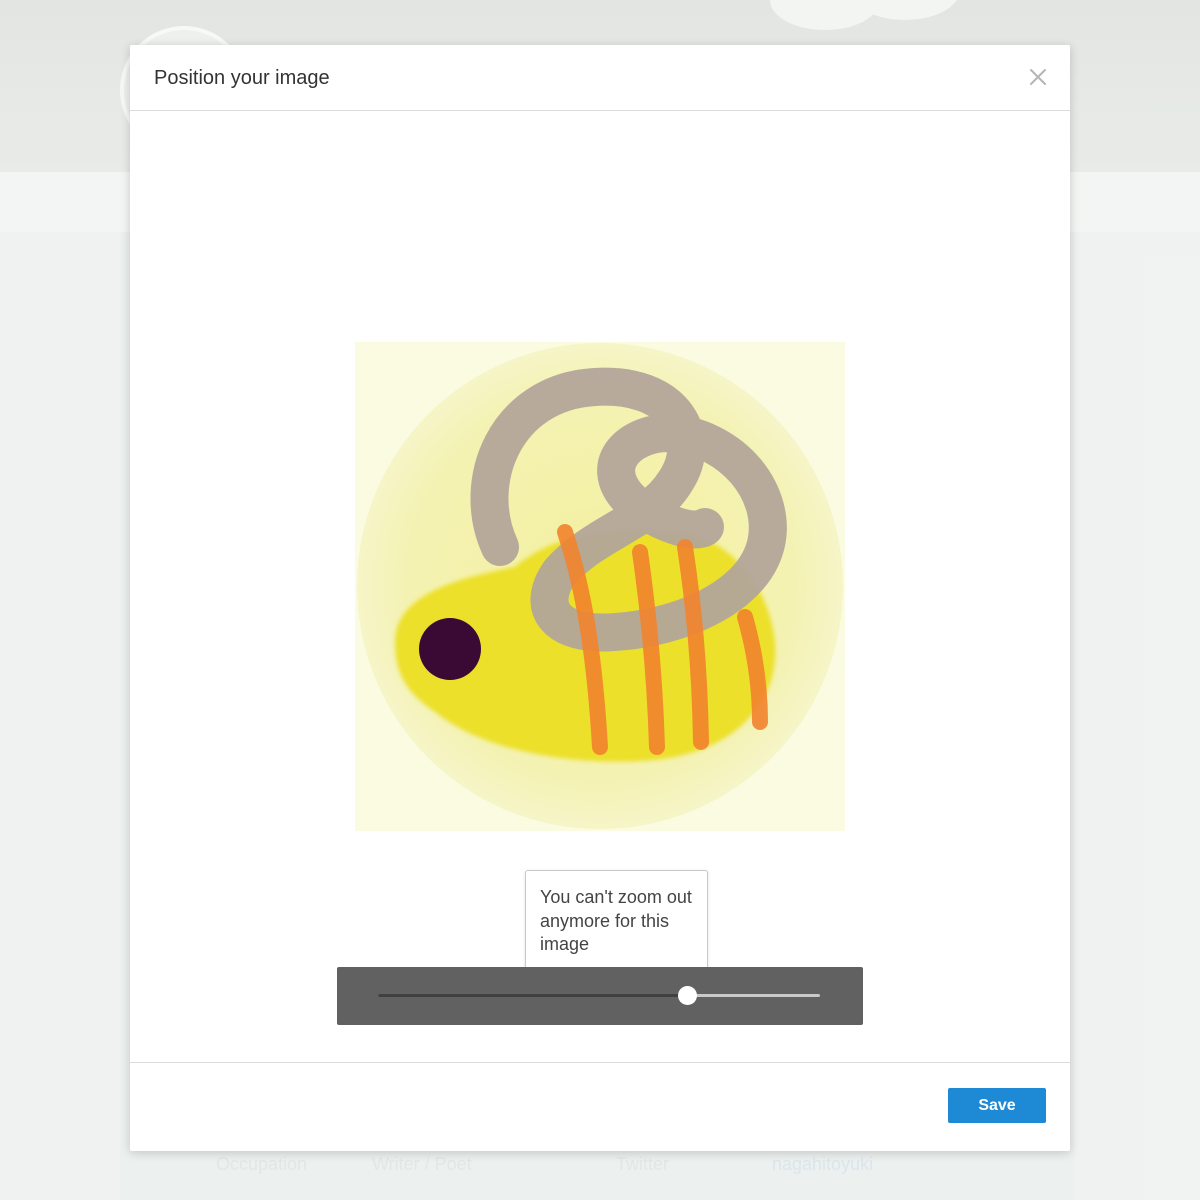  Describe the element at coordinates (242, 78) in the screenshot. I see `dialog-title: Position your image` at that location.